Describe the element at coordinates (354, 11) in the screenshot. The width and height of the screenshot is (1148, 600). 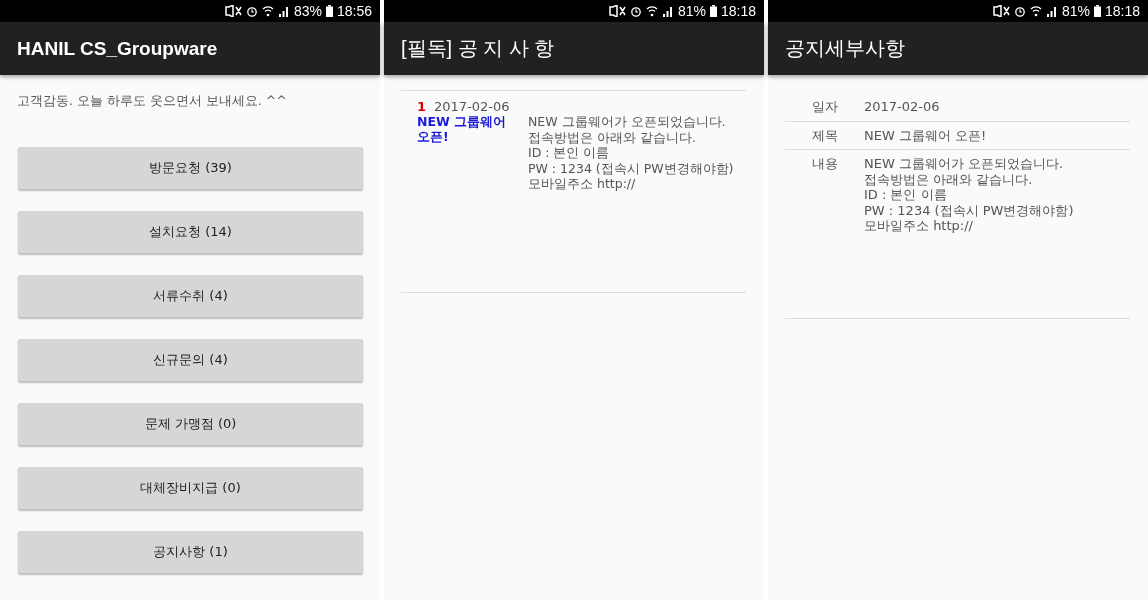
I see `clock-time: 18:56` at that location.